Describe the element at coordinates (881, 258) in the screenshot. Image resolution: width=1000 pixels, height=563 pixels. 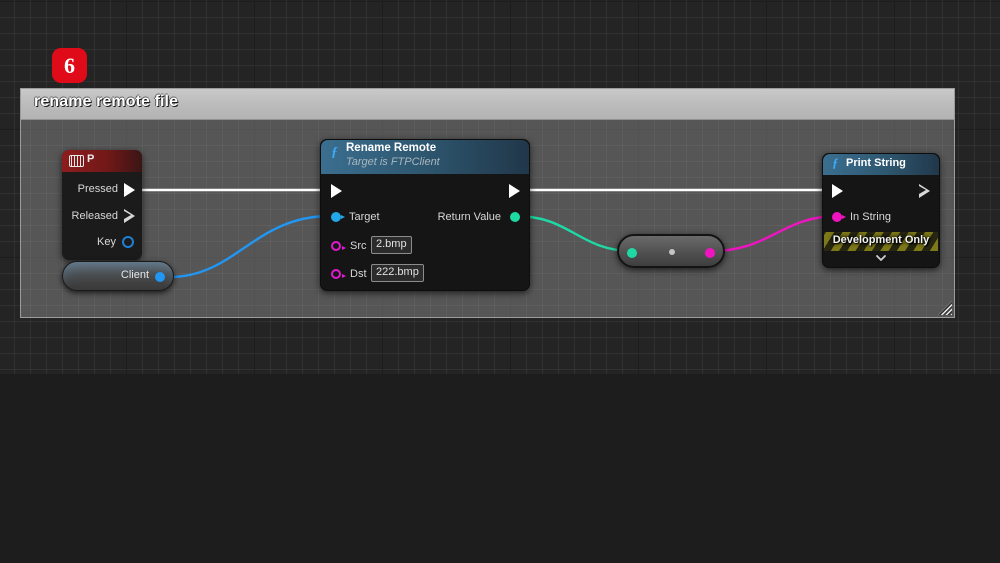
I see `chevron-down-icon` at that location.